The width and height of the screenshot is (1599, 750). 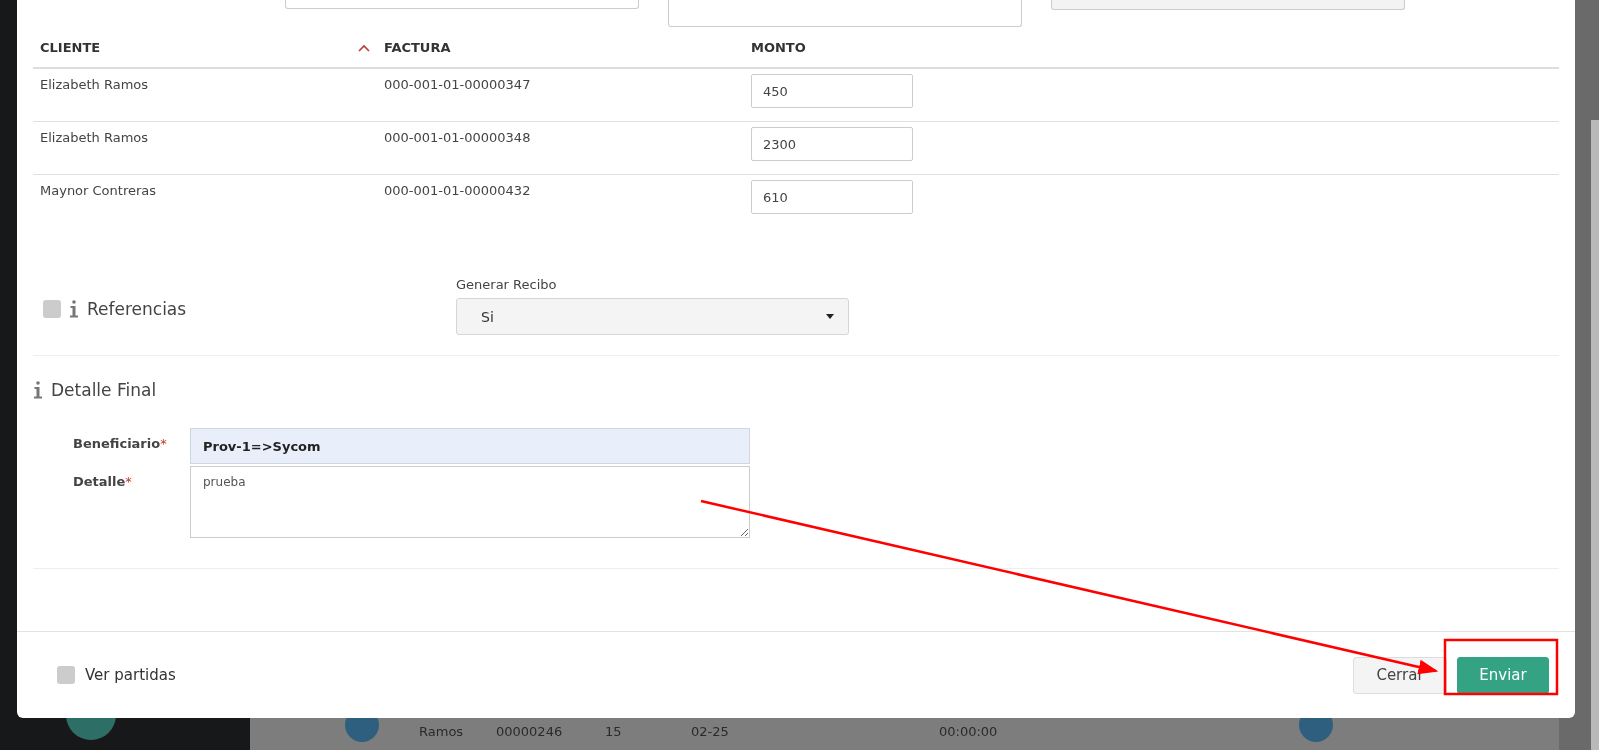 What do you see at coordinates (832, 91) in the screenshot?
I see `amount-field: 450` at bounding box center [832, 91].